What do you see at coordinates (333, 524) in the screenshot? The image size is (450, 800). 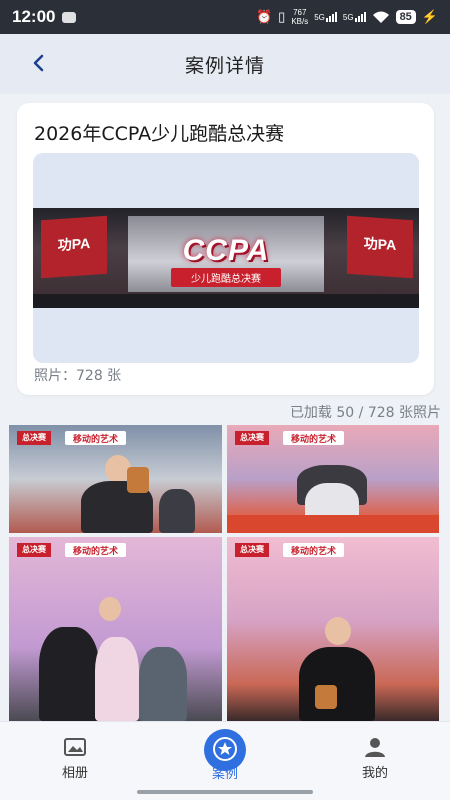 I see `floor-strip` at bounding box center [333, 524].